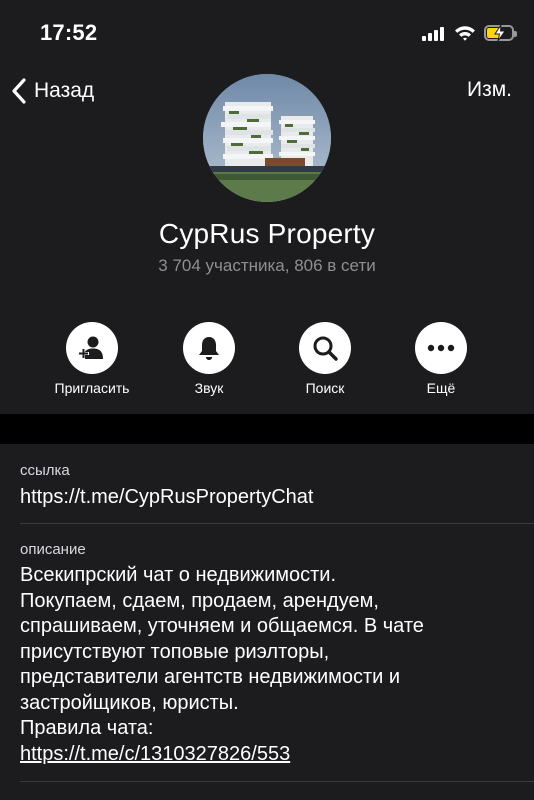  Describe the element at coordinates (267, 265) in the screenshot. I see `members-count: 3 704 участника, 806 в сети` at that location.